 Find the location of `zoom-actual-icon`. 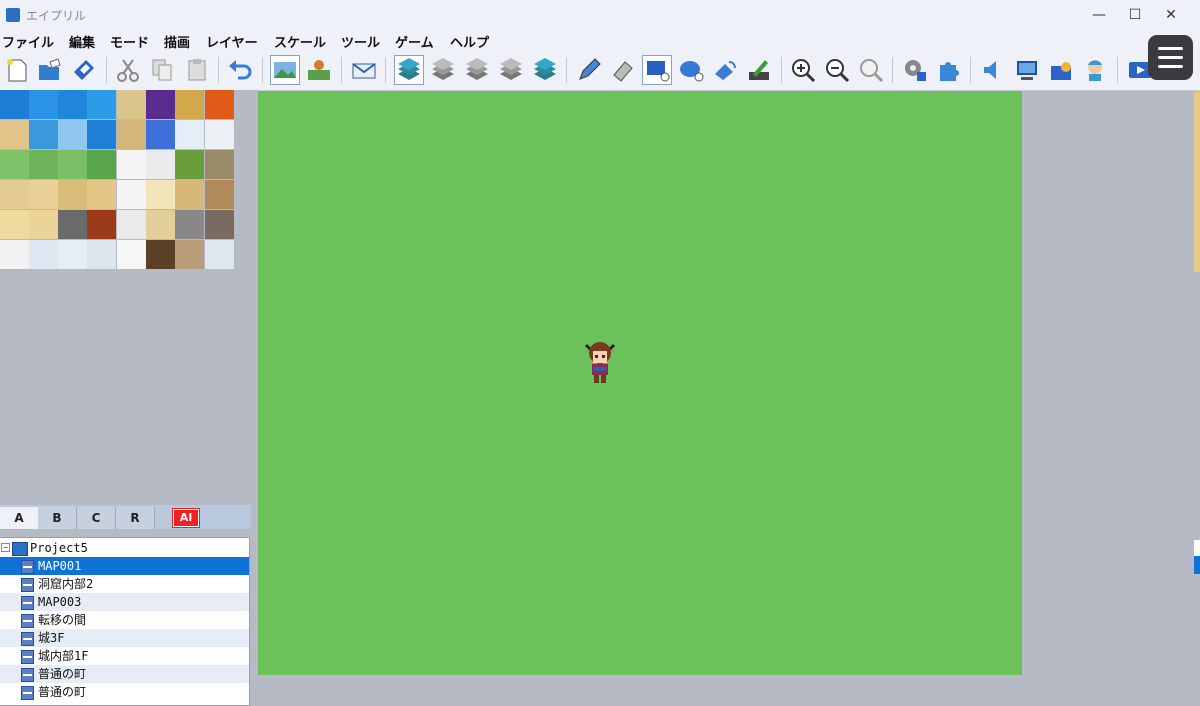

zoom-actual-icon is located at coordinates (871, 70).